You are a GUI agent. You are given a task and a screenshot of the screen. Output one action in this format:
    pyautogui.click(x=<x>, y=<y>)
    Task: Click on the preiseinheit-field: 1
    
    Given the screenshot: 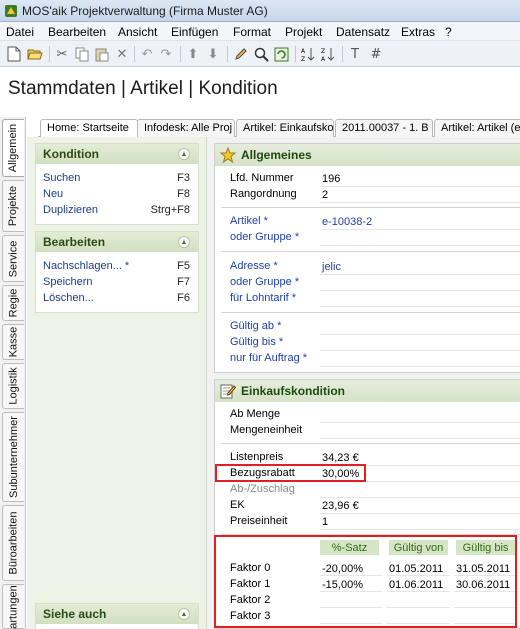 What is the action you would take?
    pyautogui.click(x=420, y=522)
    